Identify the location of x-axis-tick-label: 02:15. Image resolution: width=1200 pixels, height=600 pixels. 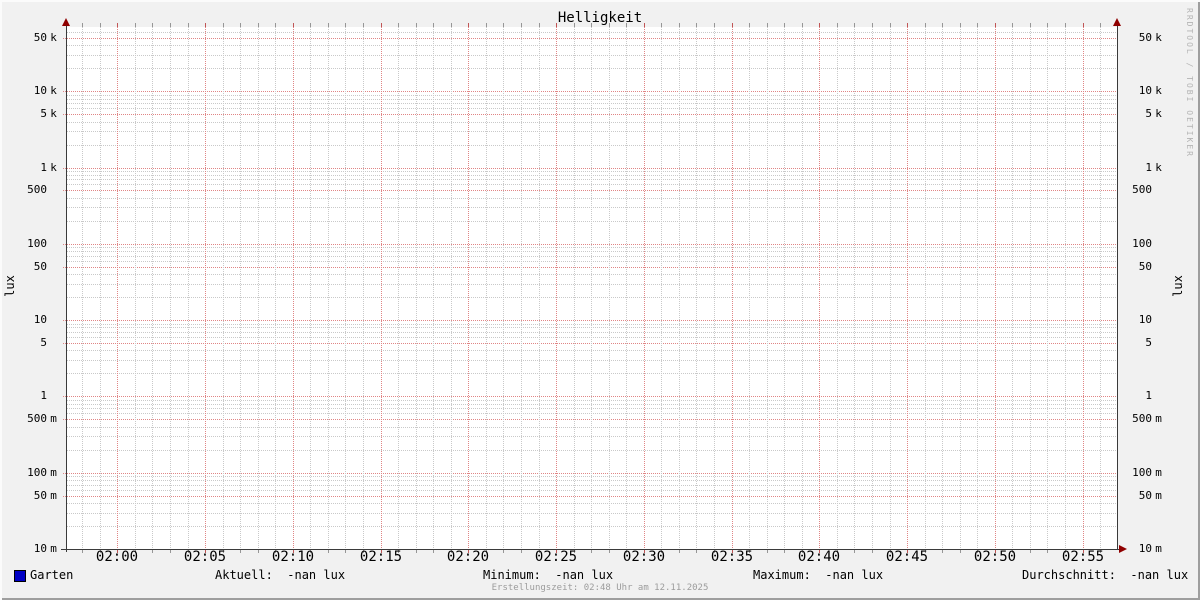
(381, 557).